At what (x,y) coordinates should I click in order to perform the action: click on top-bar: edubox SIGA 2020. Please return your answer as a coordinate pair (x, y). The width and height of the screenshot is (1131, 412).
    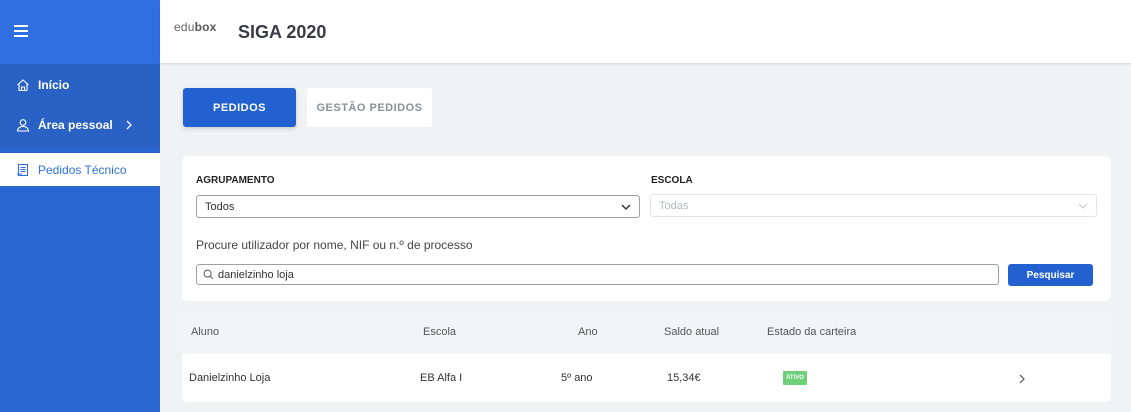
    Looking at the image, I should click on (645, 32).